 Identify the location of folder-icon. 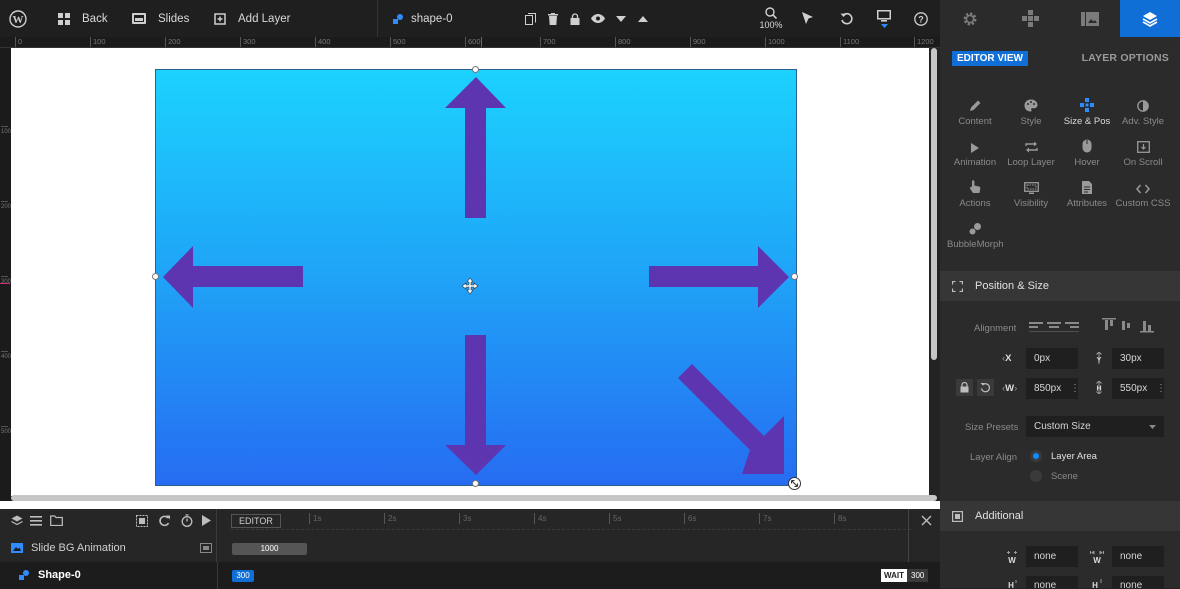
(56, 520).